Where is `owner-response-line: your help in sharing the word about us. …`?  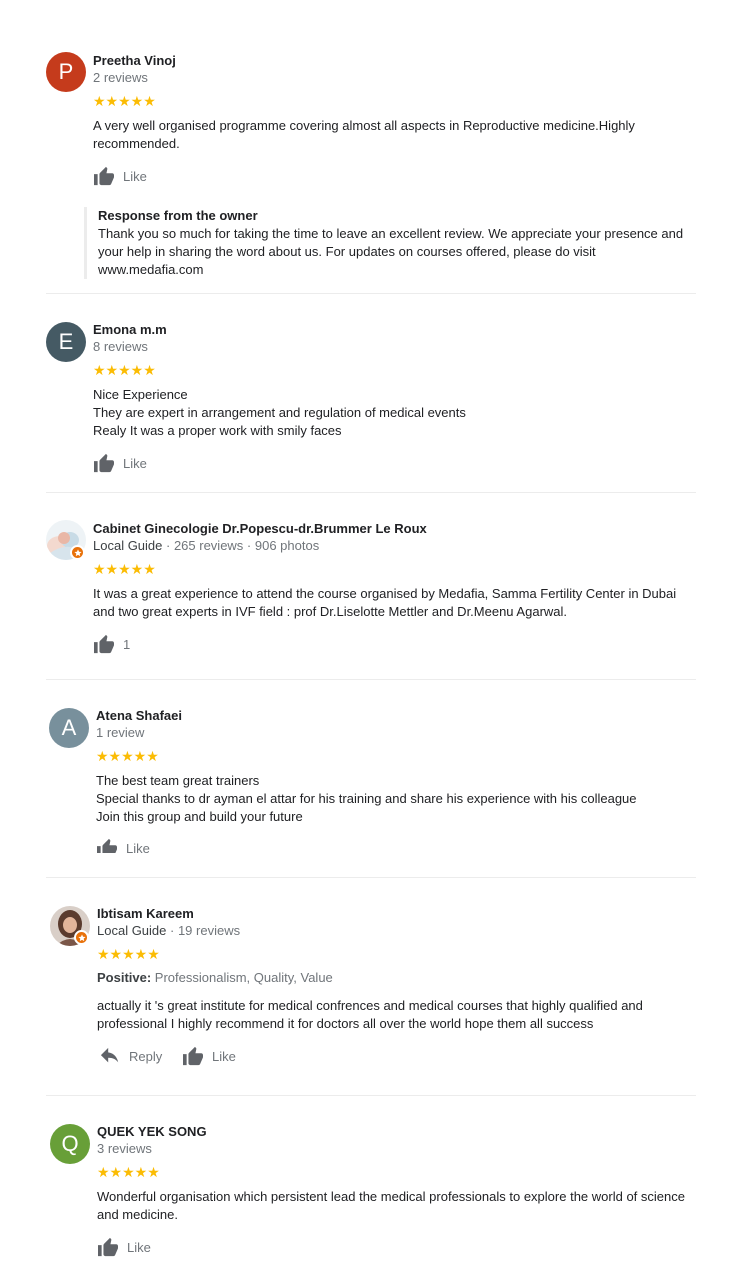
owner-response-line: your help in sharing the word about us. … is located at coordinates (347, 251).